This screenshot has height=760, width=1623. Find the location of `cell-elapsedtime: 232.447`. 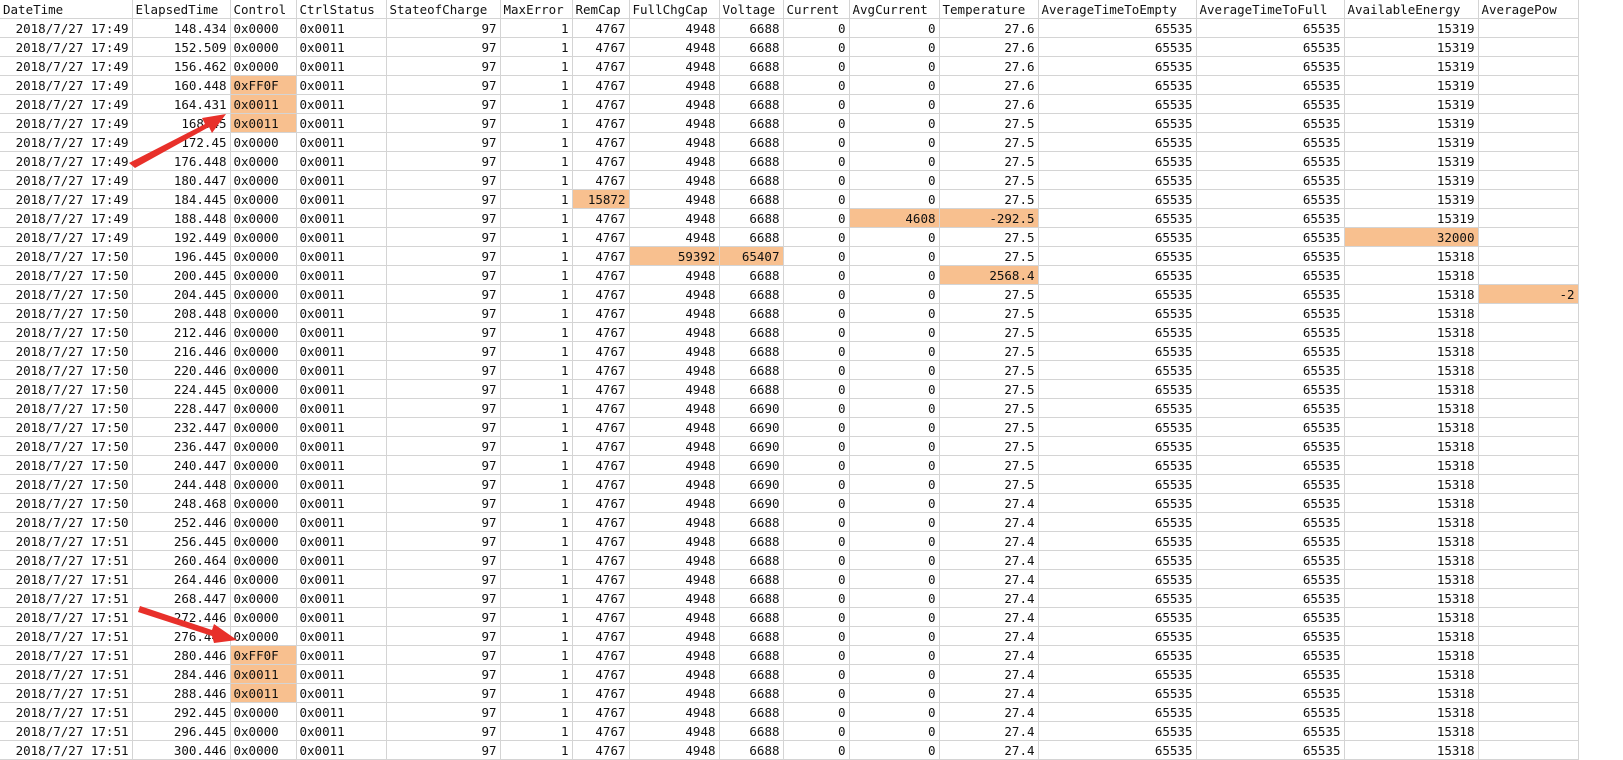

cell-elapsedtime: 232.447 is located at coordinates (181, 427).